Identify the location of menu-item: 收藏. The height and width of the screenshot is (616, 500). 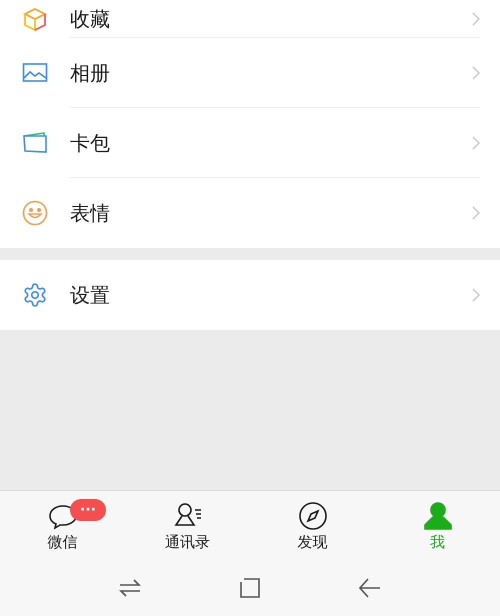
(250, 19).